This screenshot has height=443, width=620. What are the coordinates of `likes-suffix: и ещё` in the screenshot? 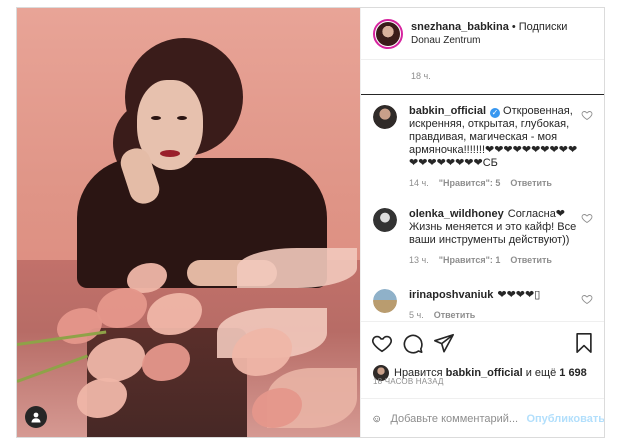 It's located at (541, 373).